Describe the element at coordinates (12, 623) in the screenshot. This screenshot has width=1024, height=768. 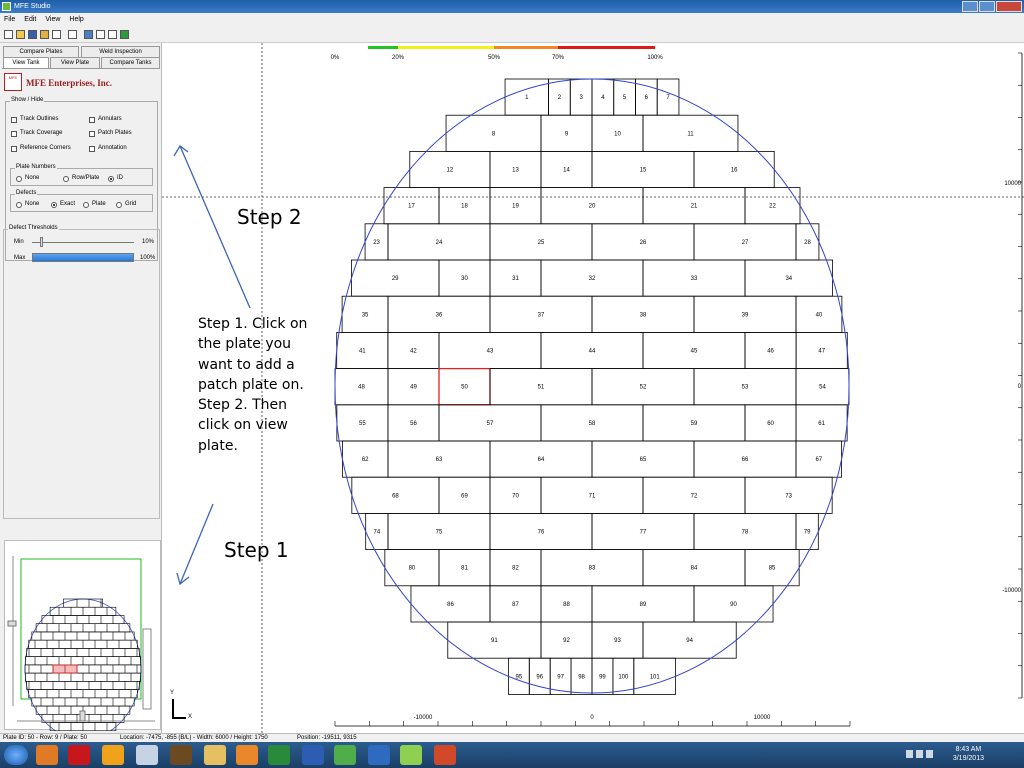
I see `minimap-vertical-thumb` at that location.